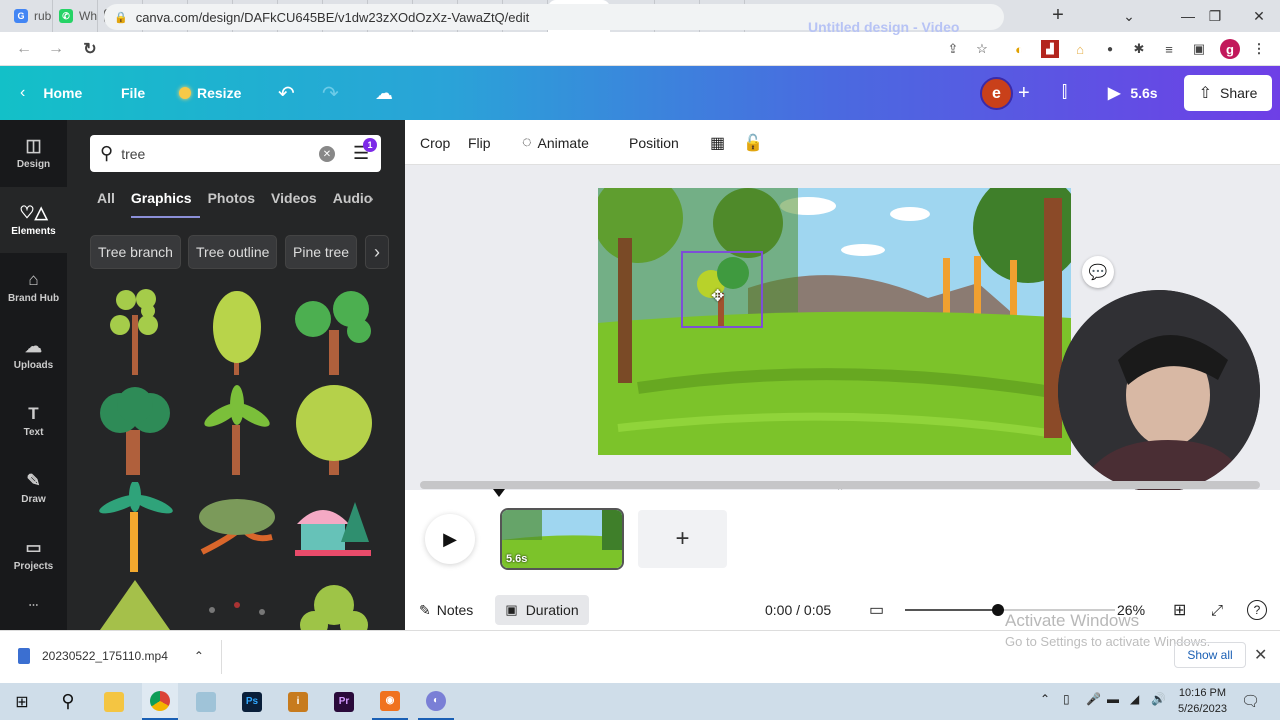 The image size is (1280, 720). Describe the element at coordinates (996, 93) in the screenshot. I see `collaborator-avatar: e` at that location.